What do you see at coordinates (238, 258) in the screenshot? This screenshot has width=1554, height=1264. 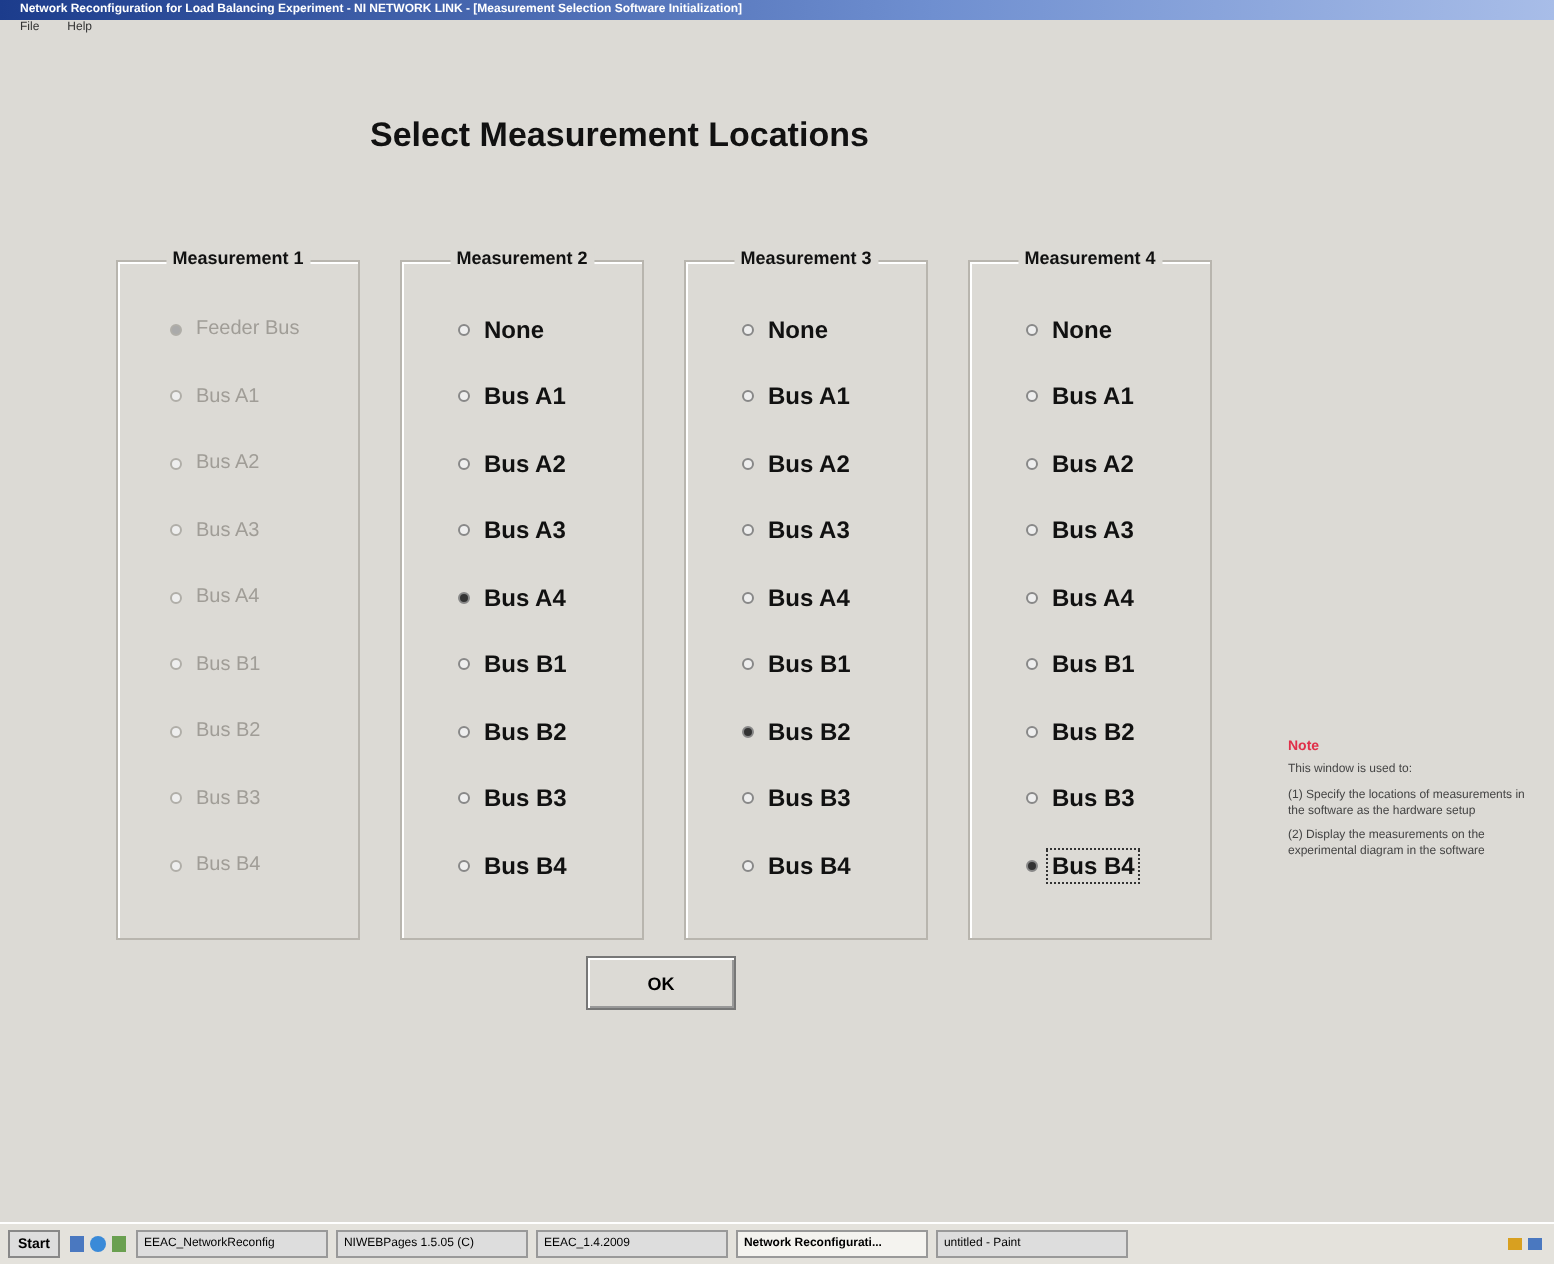 I see `group-title: Measurement 1` at bounding box center [238, 258].